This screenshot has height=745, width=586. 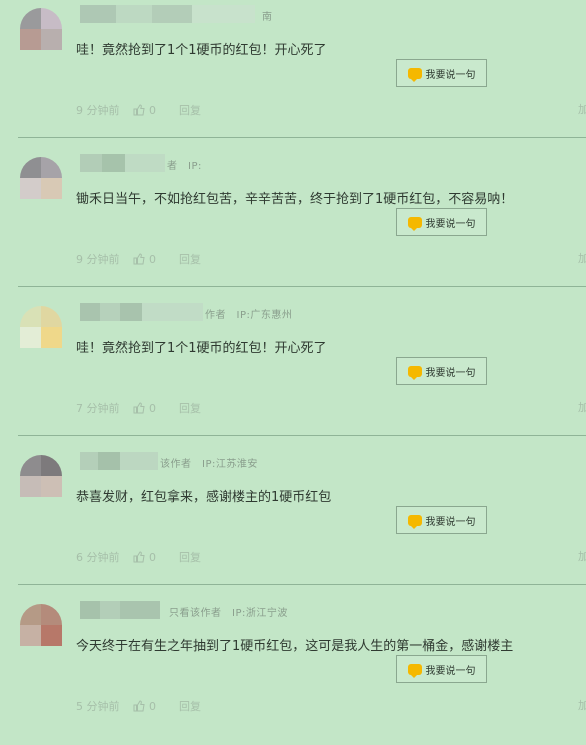 What do you see at coordinates (98, 408) in the screenshot?
I see `comment-time: 7 分钟前` at bounding box center [98, 408].